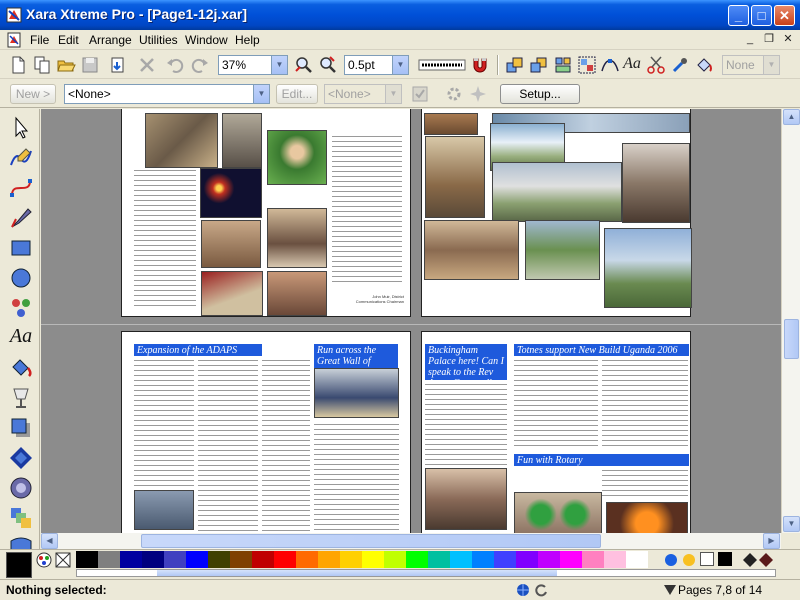  I want to click on diamond-swatches-icon, so click(759, 560).